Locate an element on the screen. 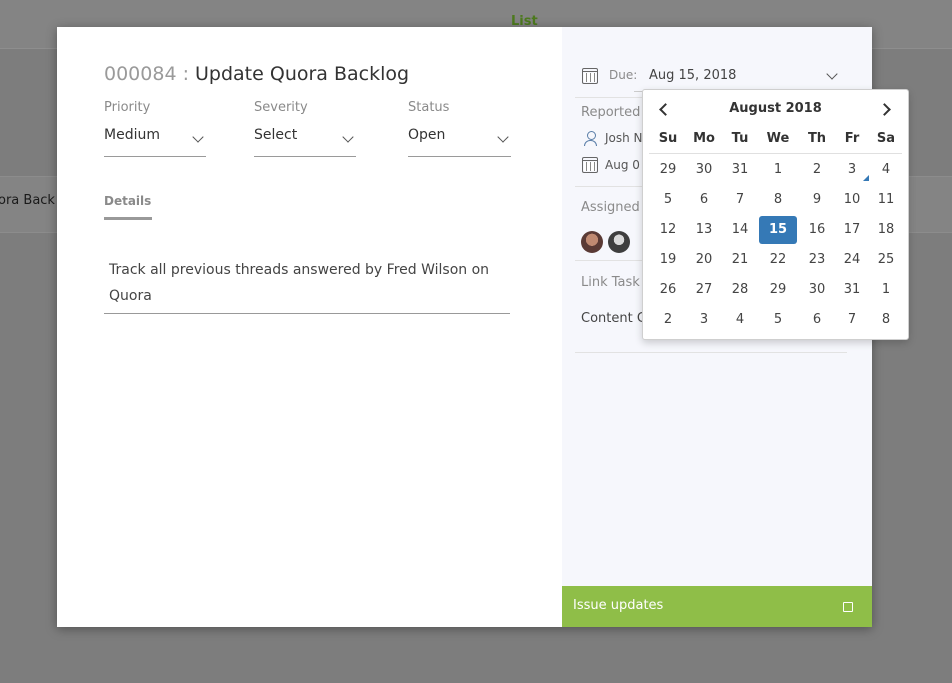 Image resolution: width=952 pixels, height=683 pixels. tab-details: Details is located at coordinates (127, 201).